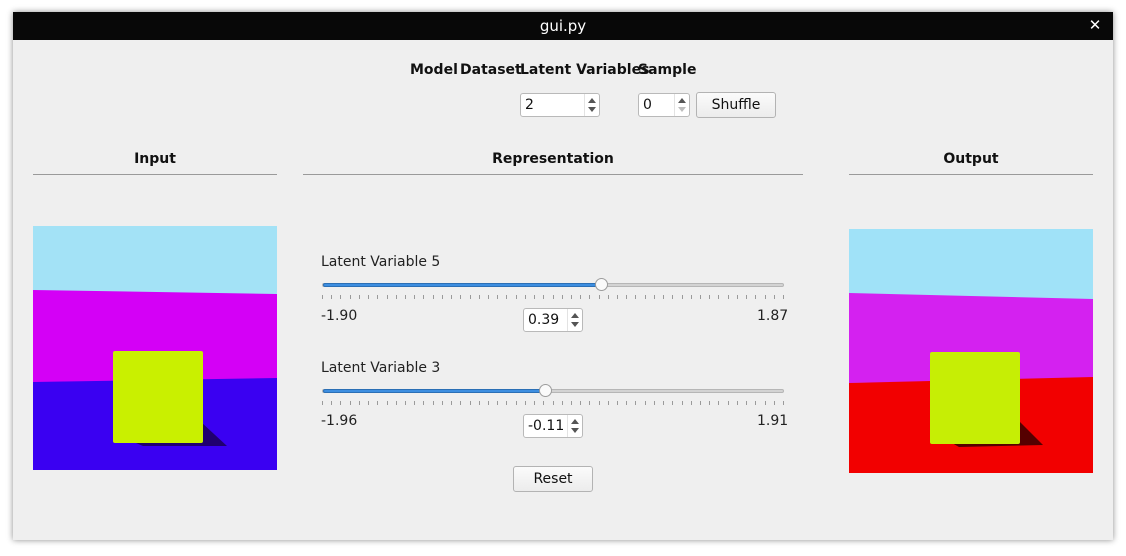  I want to click on slider-fill, so click(462, 285).